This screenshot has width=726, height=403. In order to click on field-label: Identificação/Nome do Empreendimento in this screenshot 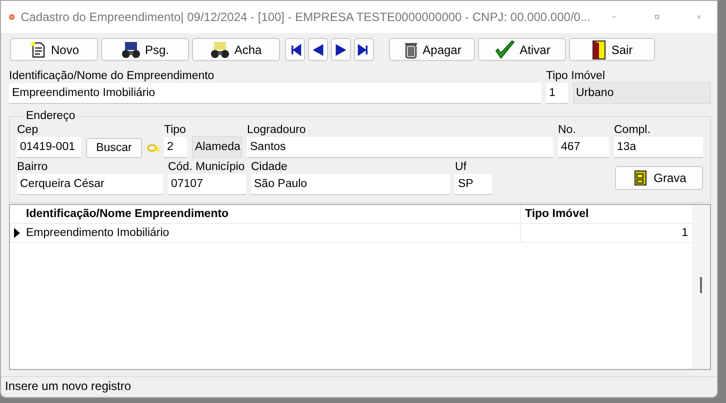, I will do `click(111, 76)`.